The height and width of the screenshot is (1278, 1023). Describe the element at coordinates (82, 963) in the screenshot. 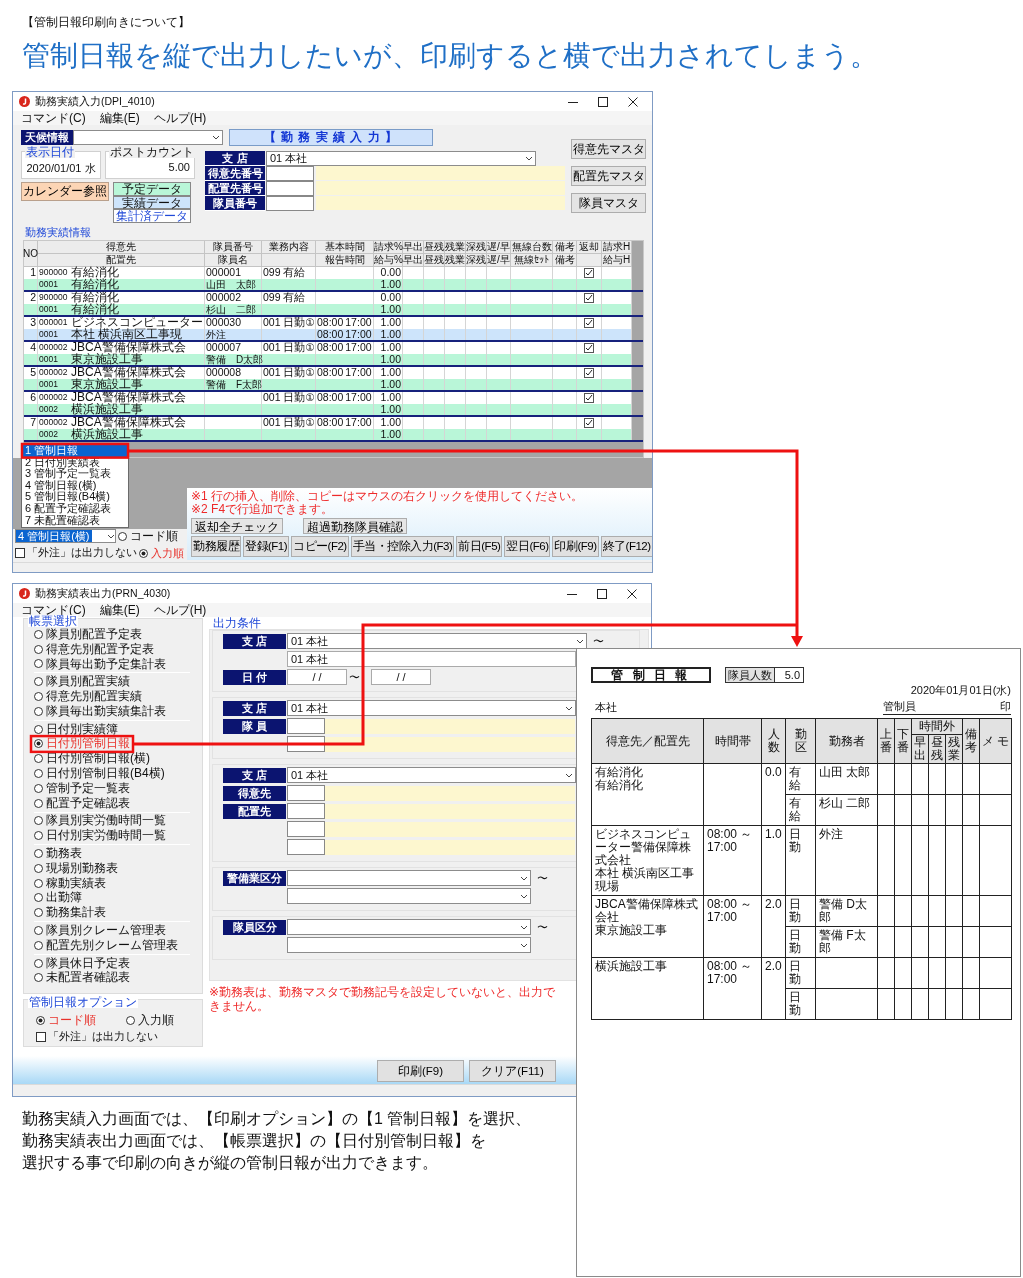

I see `radio-button: 隊員休日予定表` at that location.